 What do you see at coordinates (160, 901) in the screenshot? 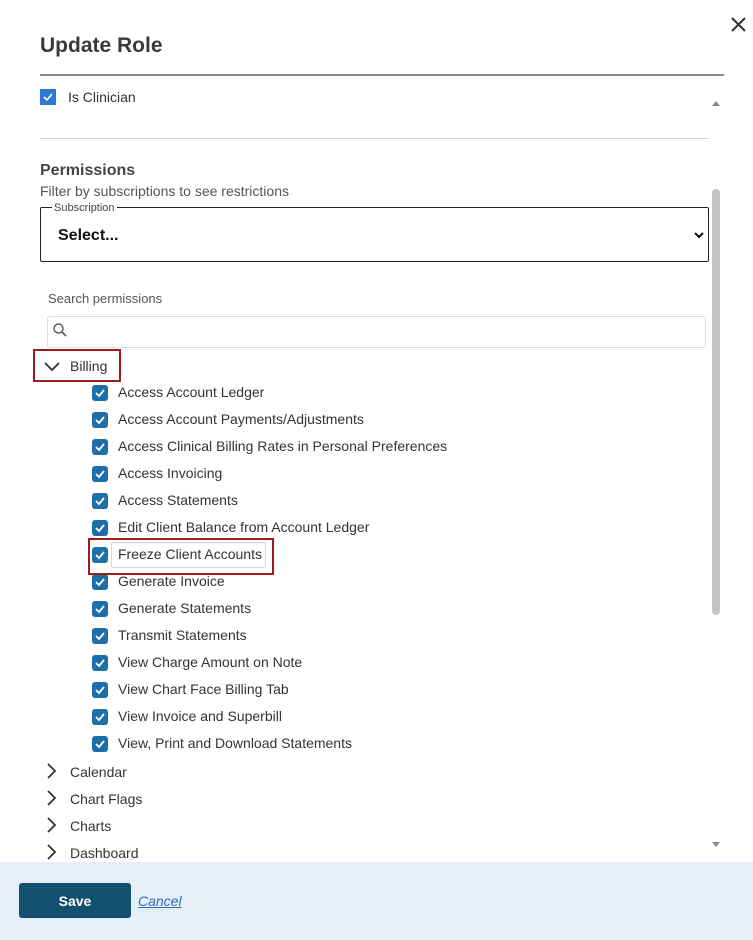
I see `cancel-link: Cancel` at bounding box center [160, 901].